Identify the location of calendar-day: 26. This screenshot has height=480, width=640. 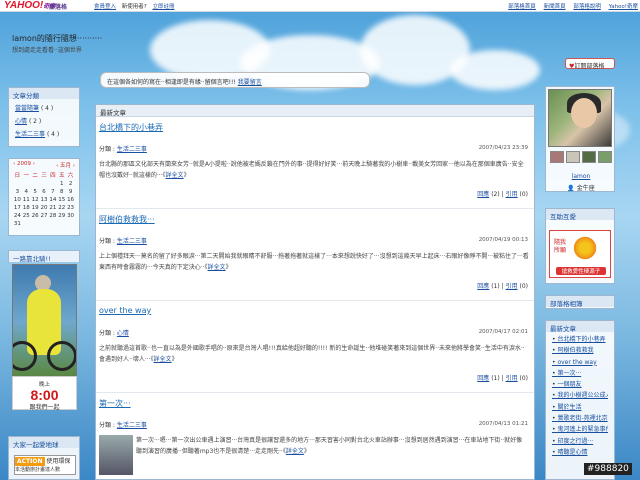
(35, 216).